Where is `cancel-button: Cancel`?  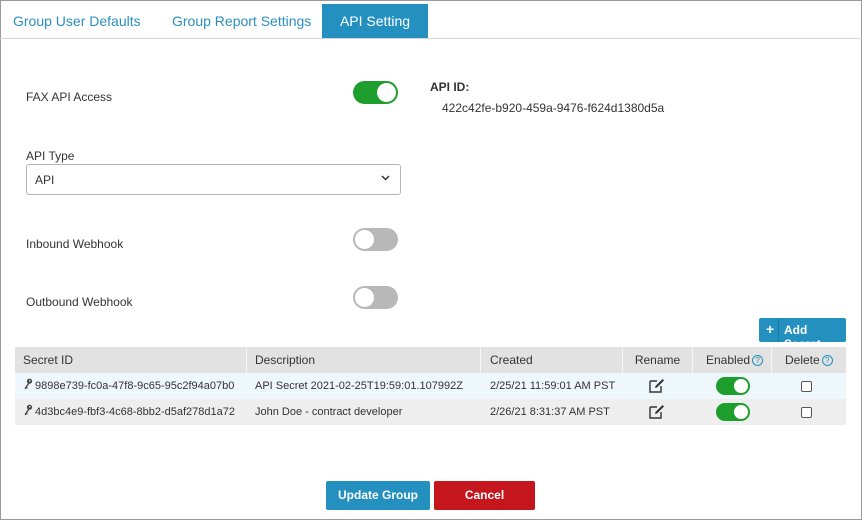
cancel-button: Cancel is located at coordinates (484, 495).